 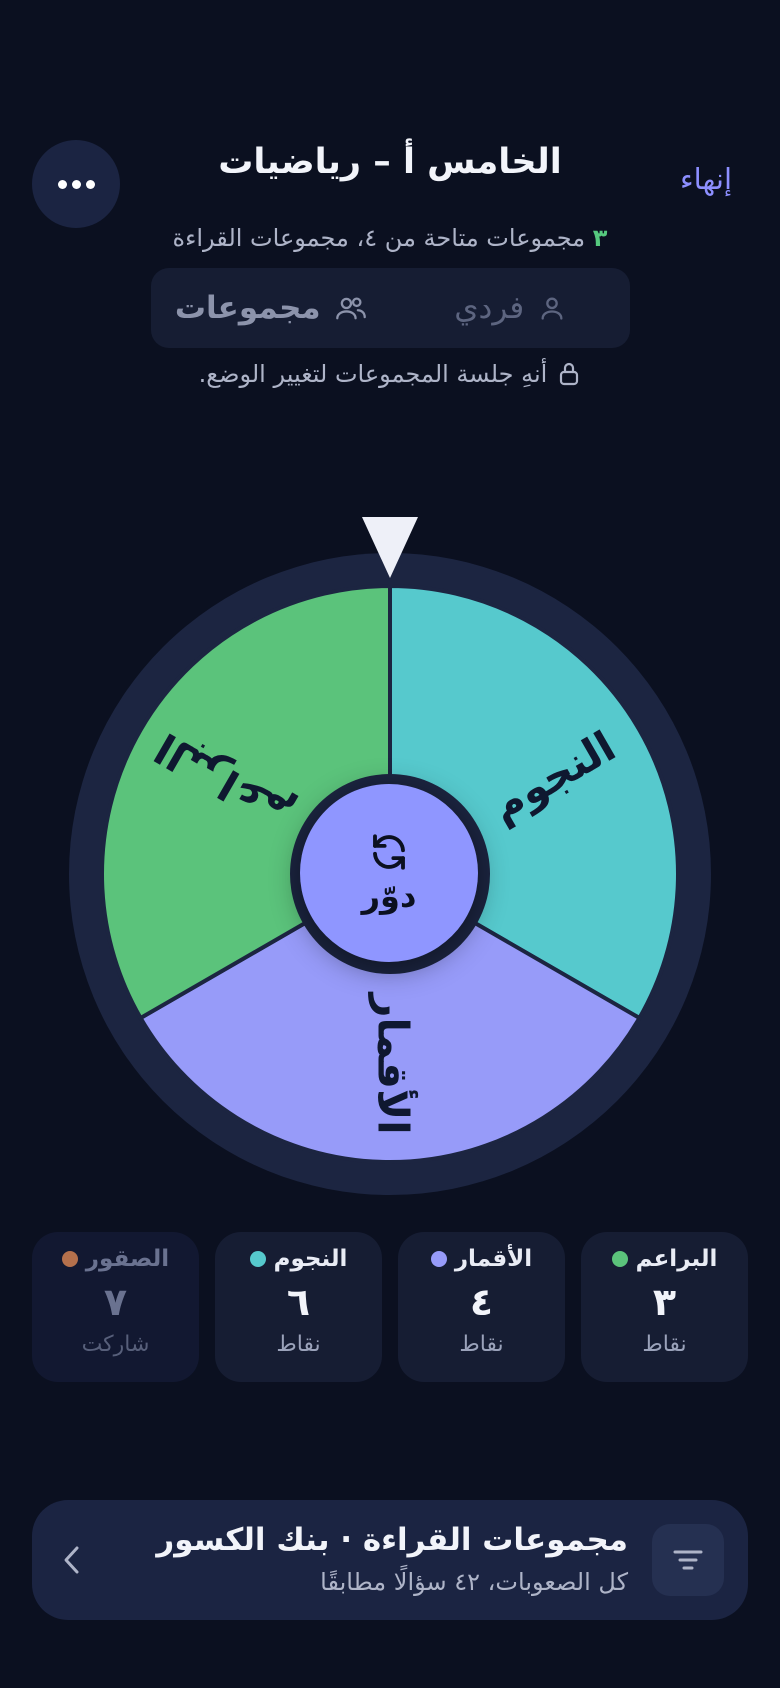 I want to click on filter-icon, so click(x=688, y=1560).